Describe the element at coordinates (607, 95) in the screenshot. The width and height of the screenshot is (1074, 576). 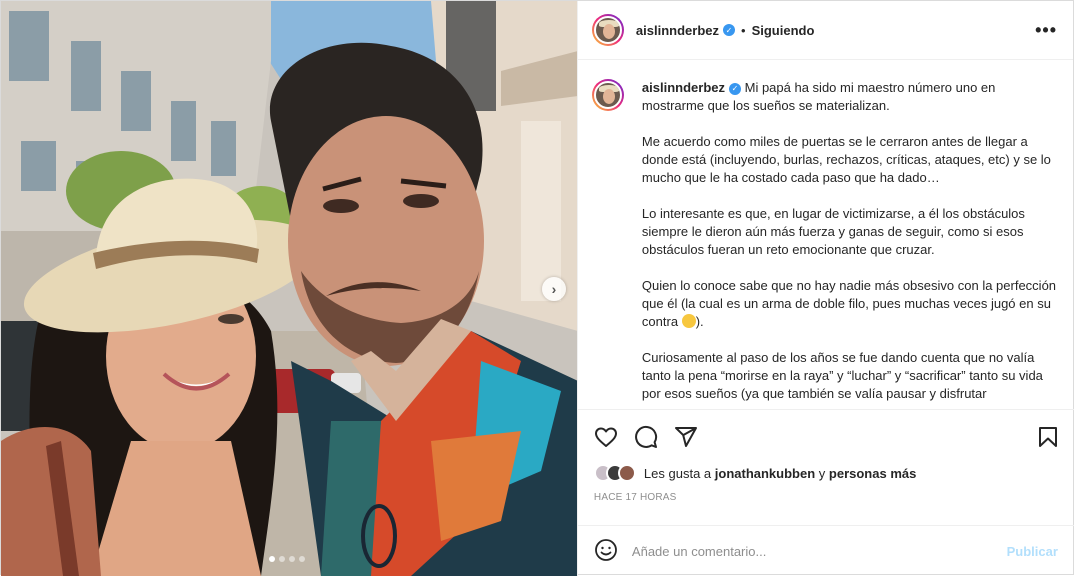
I see `caption-avatar` at that location.